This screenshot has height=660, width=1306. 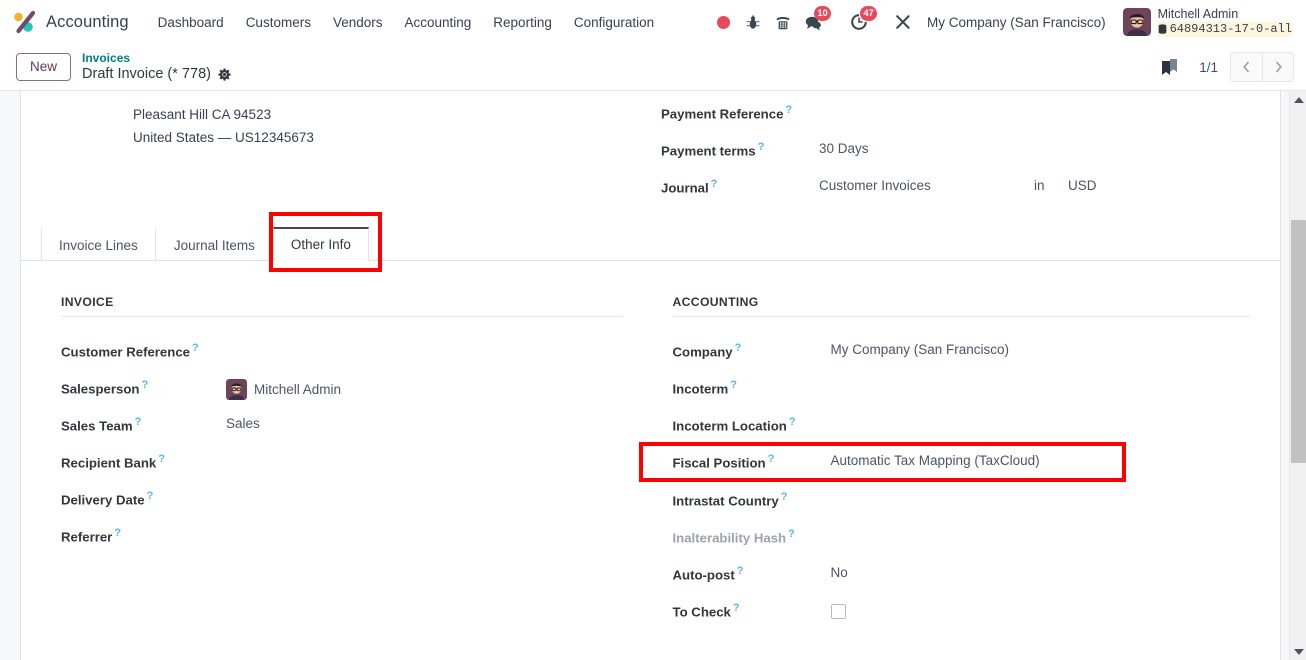 I want to click on salesperson-name: Mitchell Admin, so click(x=298, y=389).